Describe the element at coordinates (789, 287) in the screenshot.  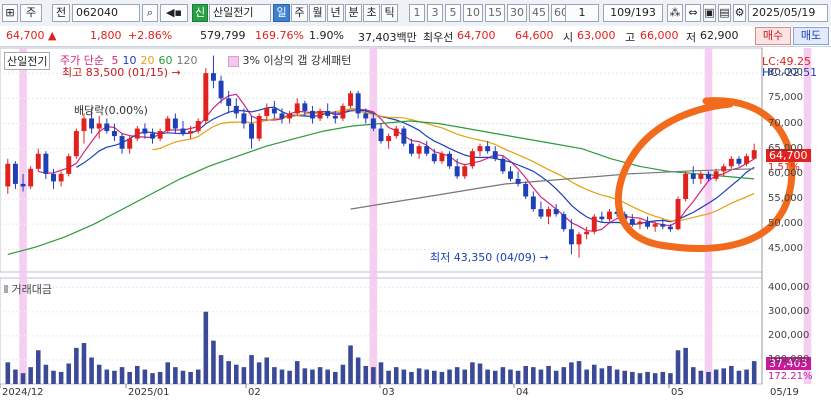
I see `volume-tick-label: 400,000` at that location.